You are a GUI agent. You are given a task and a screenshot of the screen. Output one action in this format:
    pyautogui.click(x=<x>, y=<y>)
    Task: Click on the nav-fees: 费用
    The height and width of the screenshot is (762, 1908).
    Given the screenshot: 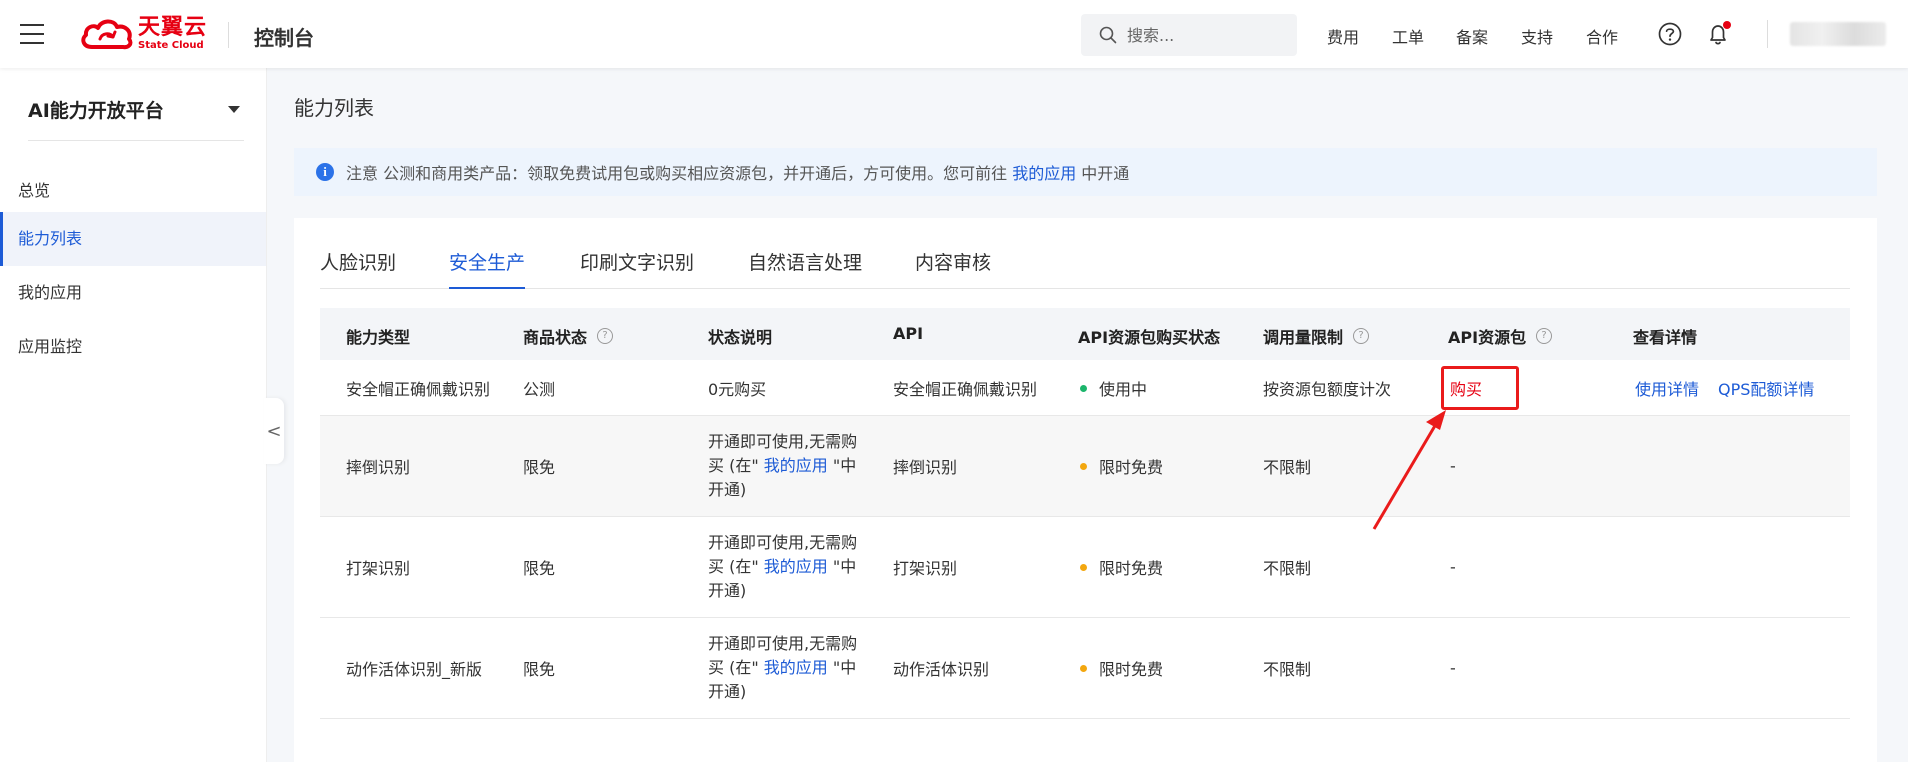 What is the action you would take?
    pyautogui.click(x=1343, y=36)
    